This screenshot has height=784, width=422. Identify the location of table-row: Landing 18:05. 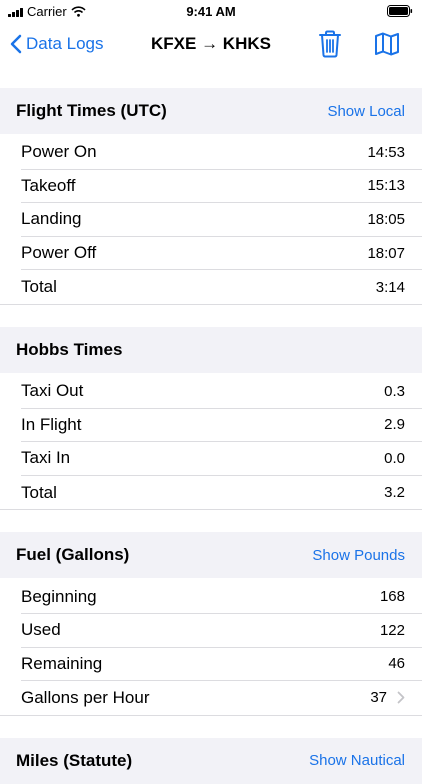
(221, 220).